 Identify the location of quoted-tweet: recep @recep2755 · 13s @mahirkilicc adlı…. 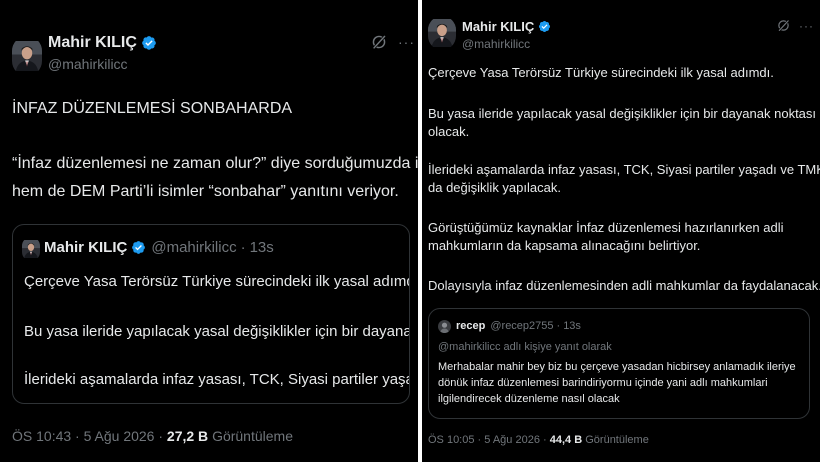
(619, 363).